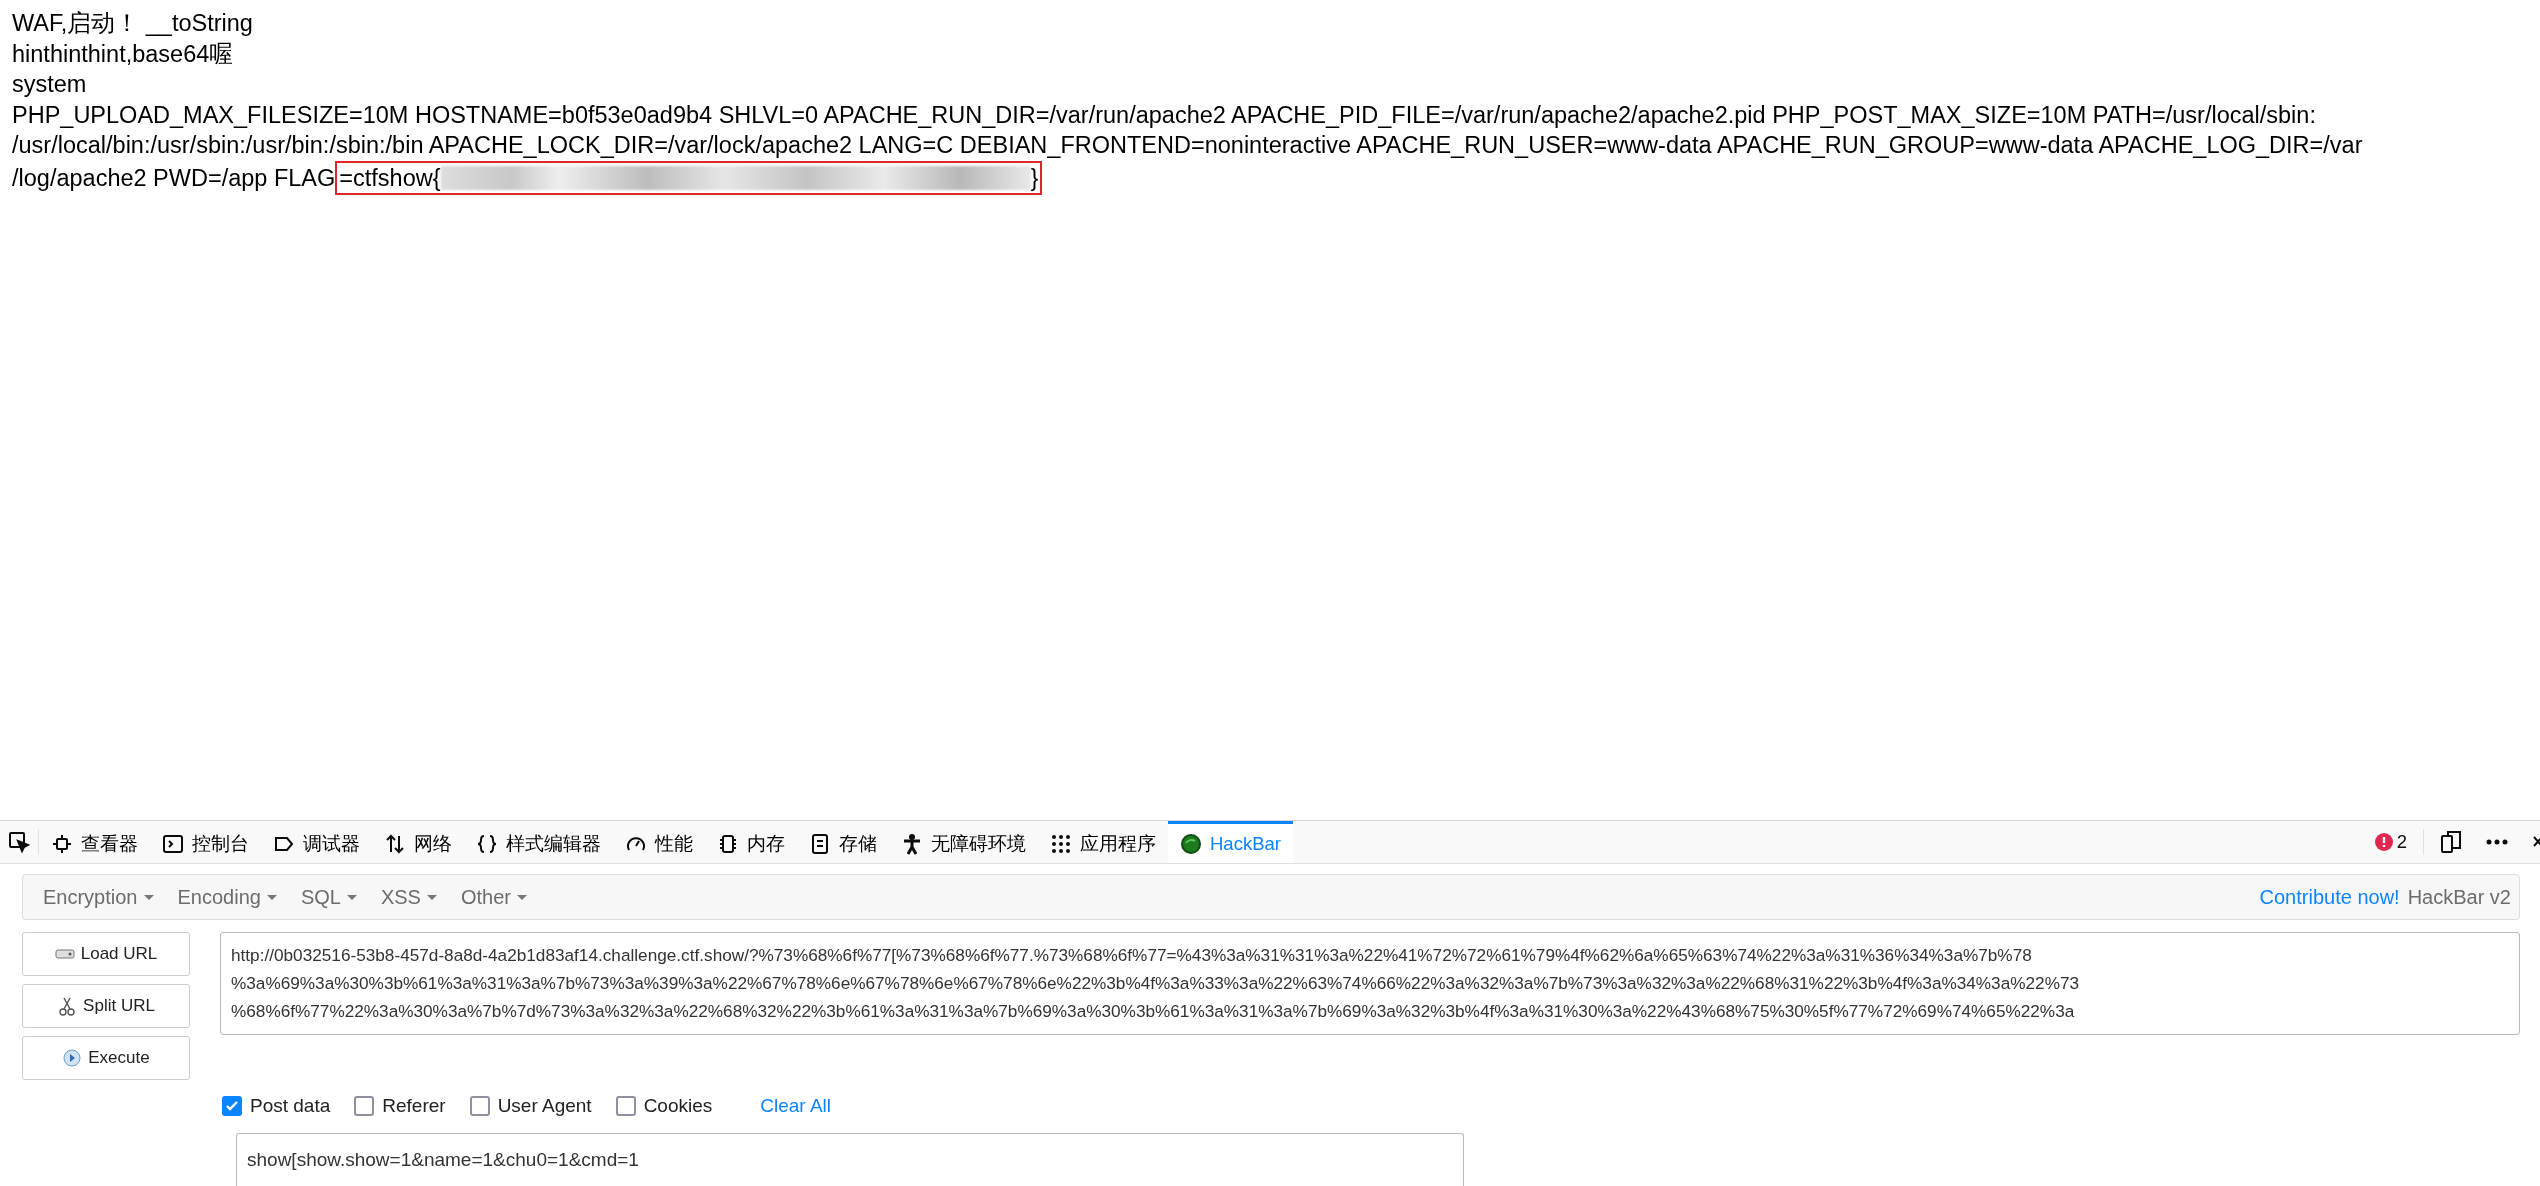 The height and width of the screenshot is (1186, 2540). Describe the element at coordinates (2497, 842) in the screenshot. I see `more-icon` at that location.